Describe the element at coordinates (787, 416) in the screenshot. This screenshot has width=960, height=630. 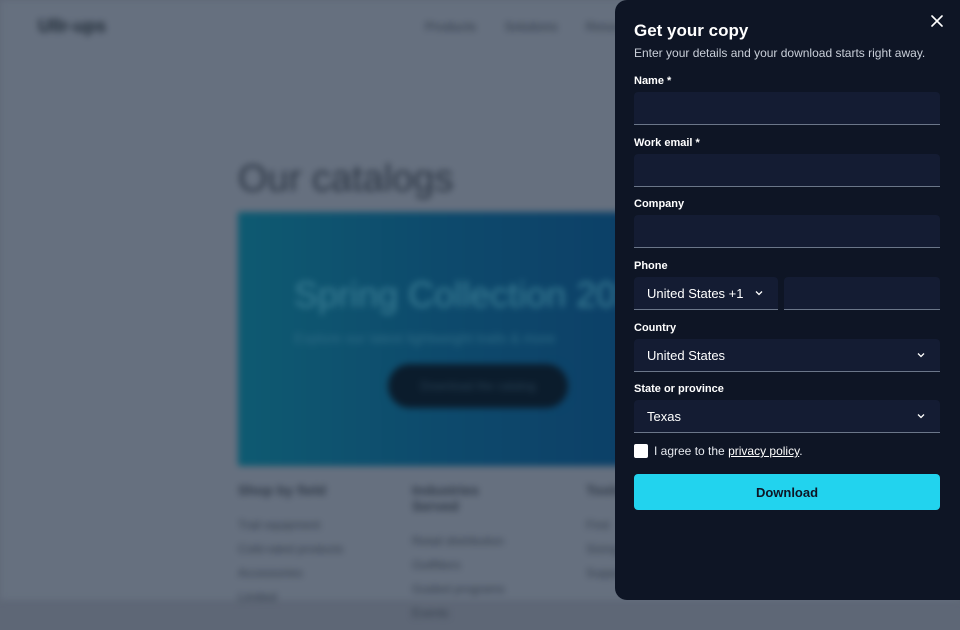
I see `state-select: Texas` at that location.